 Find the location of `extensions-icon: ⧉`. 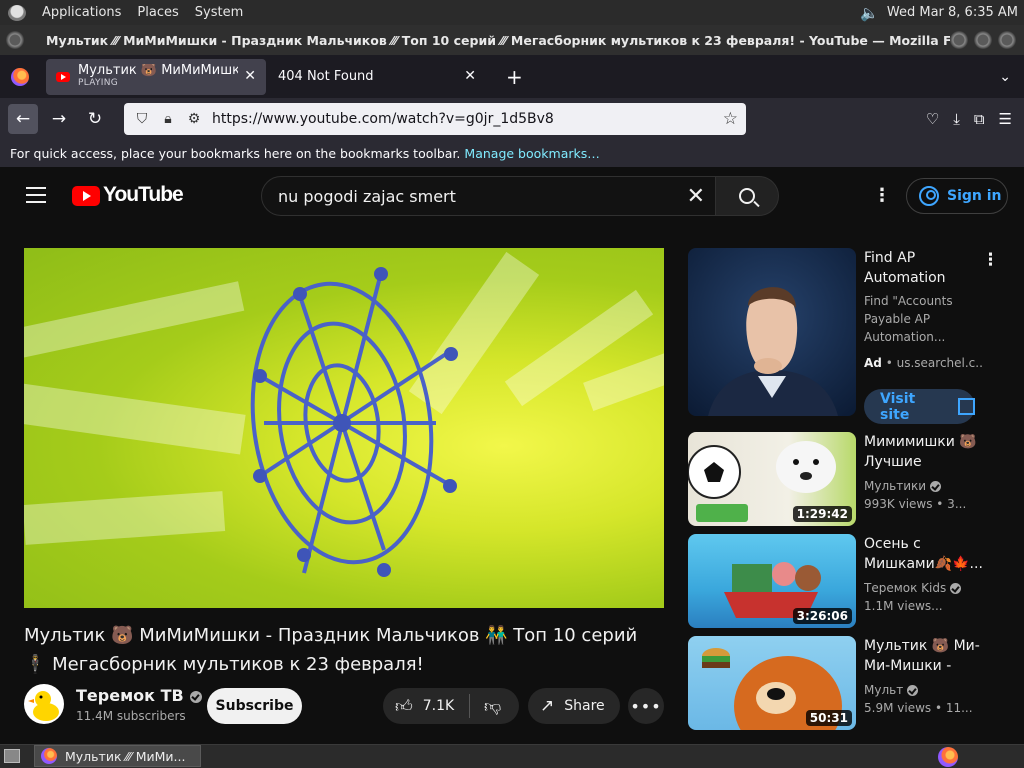

extensions-icon: ⧉ is located at coordinates (979, 119).